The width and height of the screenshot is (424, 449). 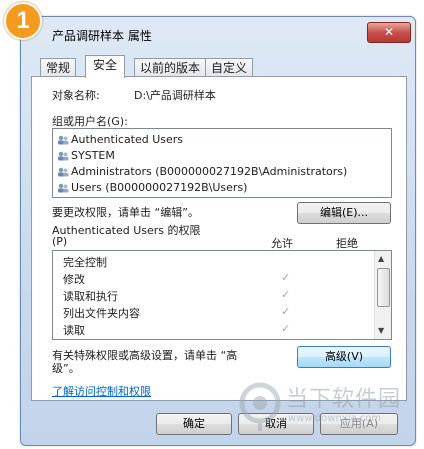 What do you see at coordinates (260, 406) in the screenshot?
I see `watermark-logo-icon` at bounding box center [260, 406].